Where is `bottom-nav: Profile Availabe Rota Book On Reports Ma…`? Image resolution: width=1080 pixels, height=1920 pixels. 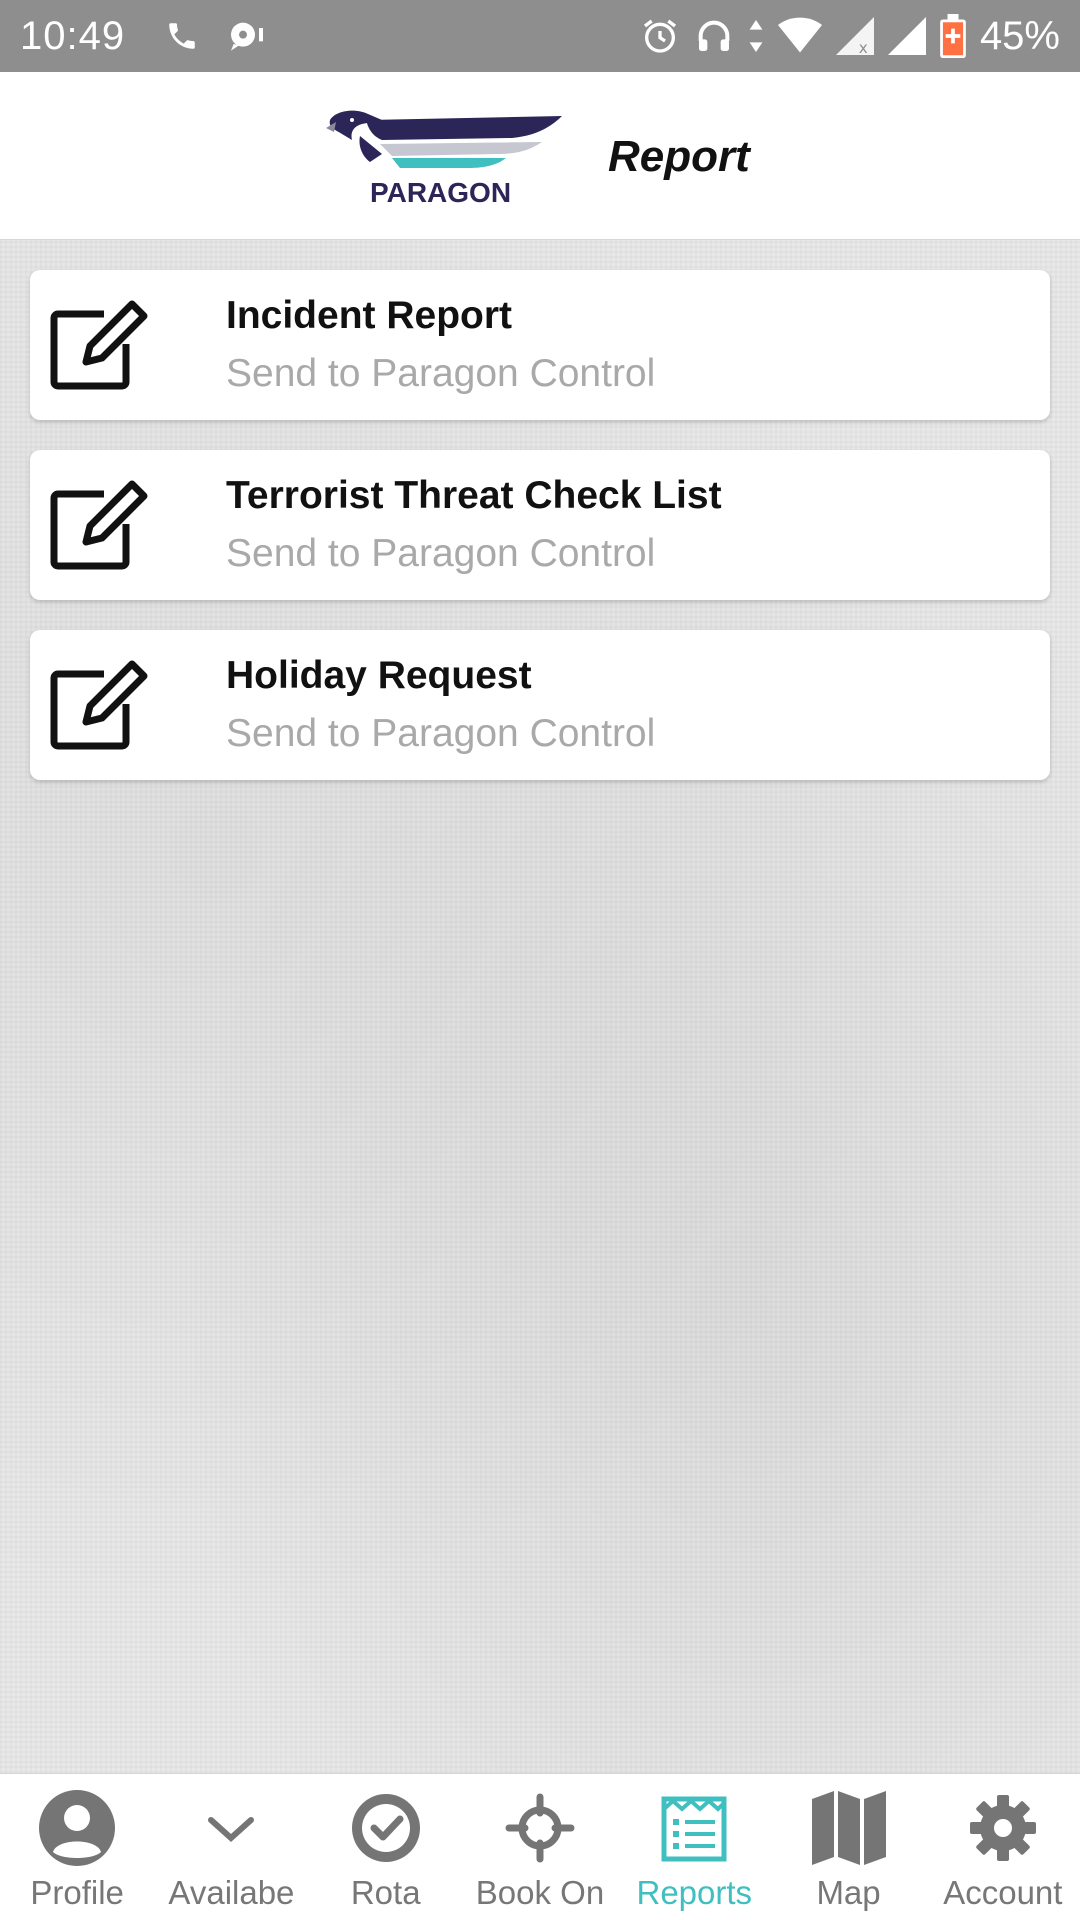
bottom-nav: Profile Availabe Rota Book On Reports Ma… is located at coordinates (540, 1846).